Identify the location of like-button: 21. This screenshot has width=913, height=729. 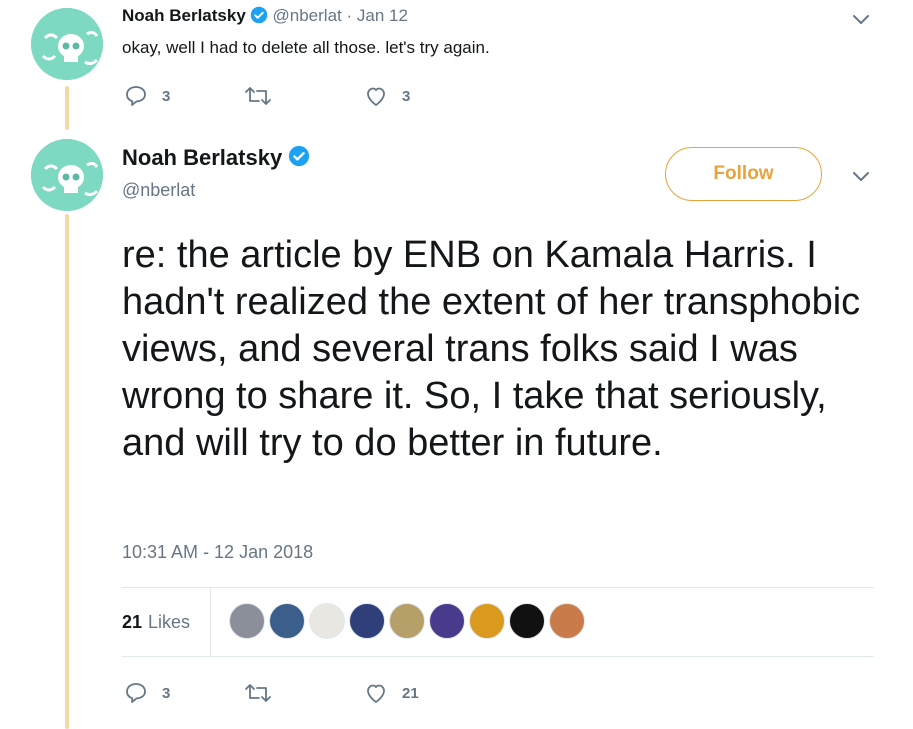
(424, 693).